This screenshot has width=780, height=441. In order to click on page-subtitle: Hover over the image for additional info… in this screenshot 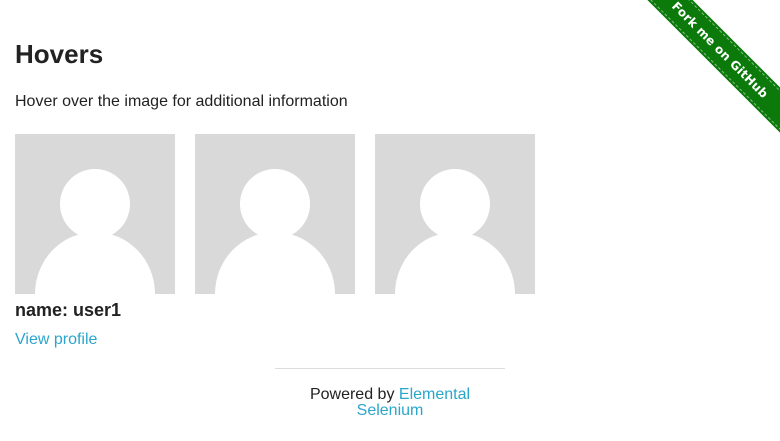, I will do `click(181, 101)`.